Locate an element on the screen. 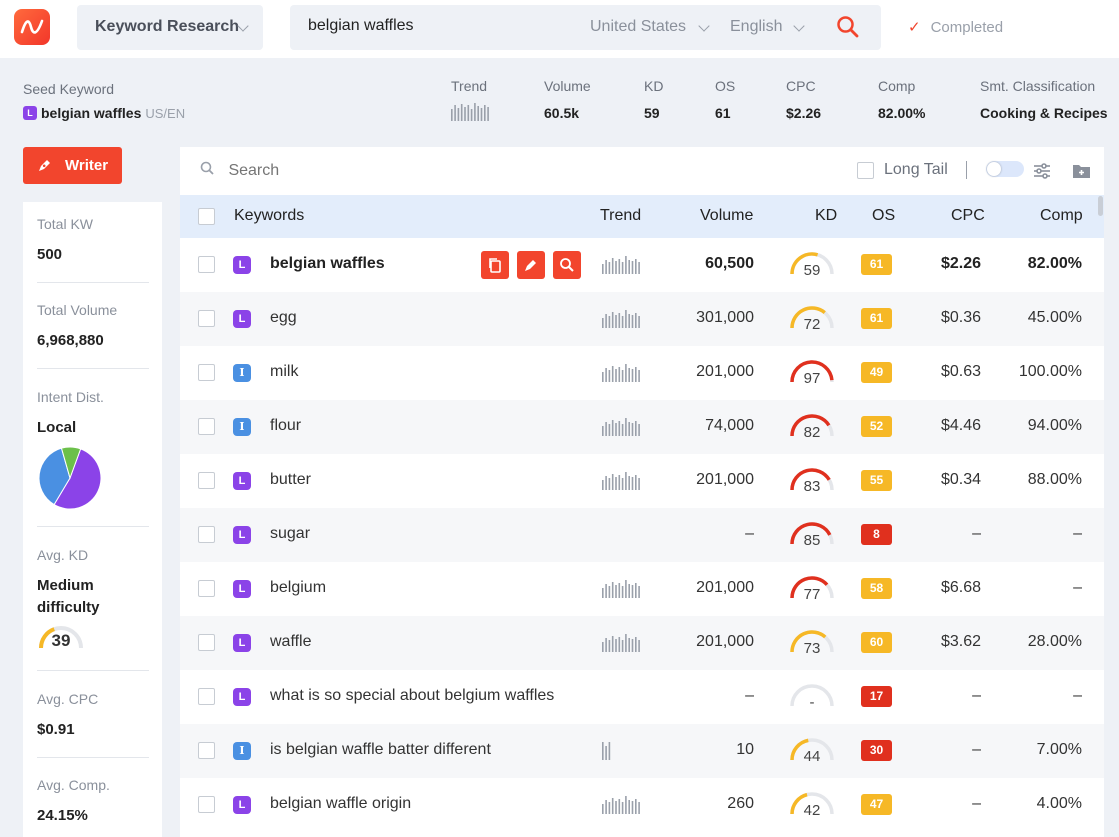  keyword-text: what is so special about belgium waffles is located at coordinates (412, 696).